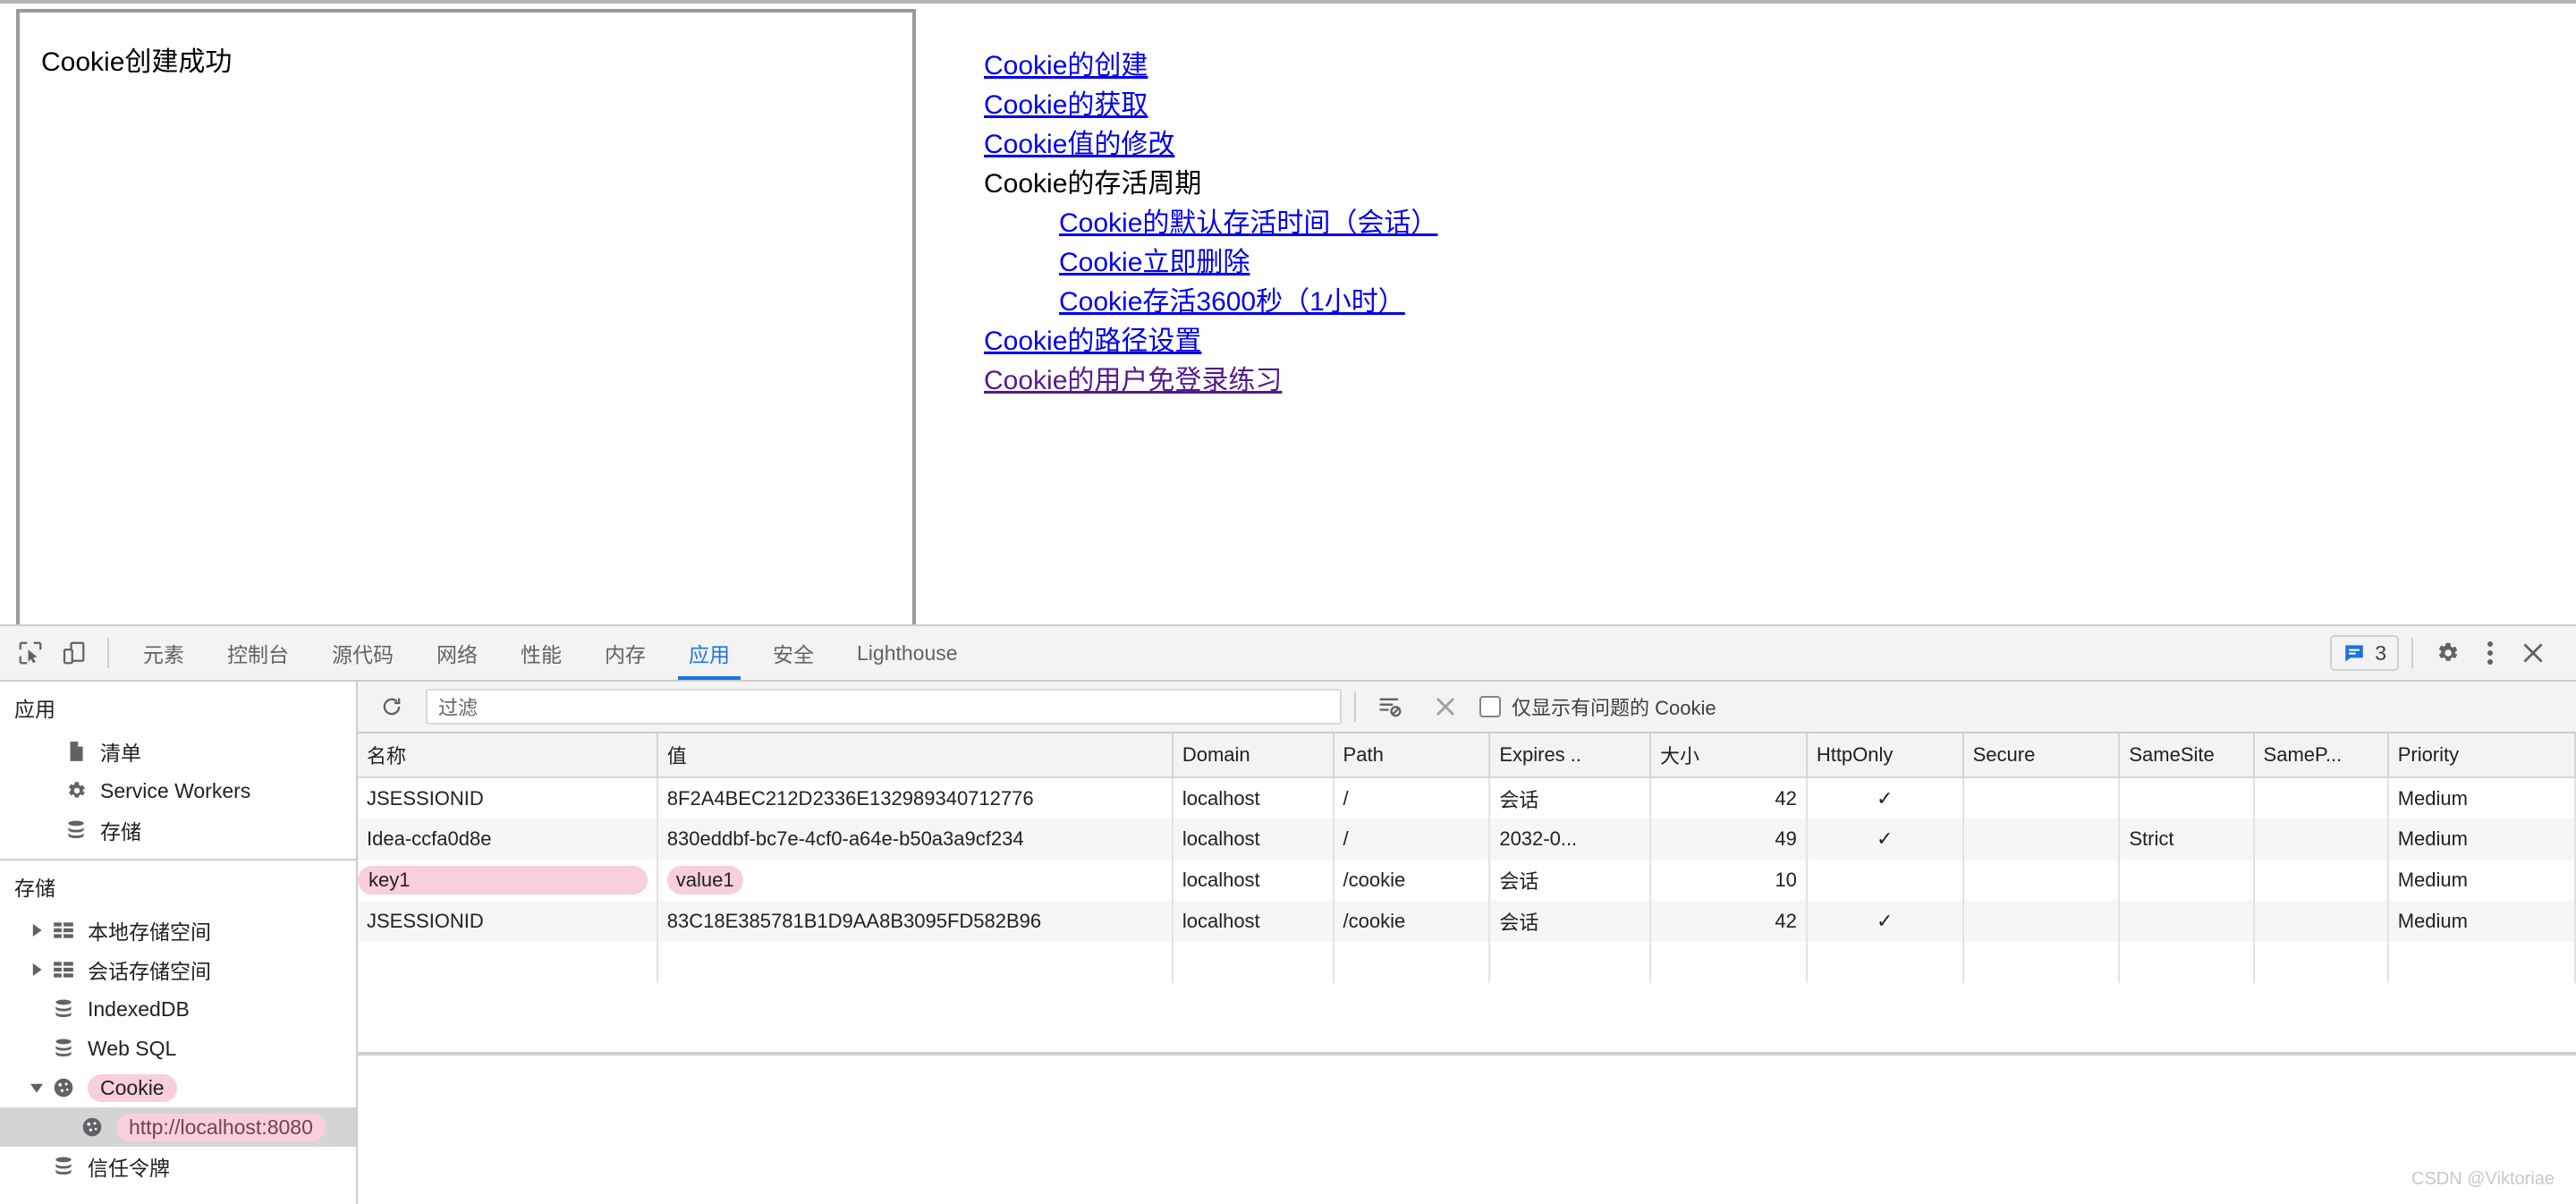 This screenshot has height=1204, width=2576. Describe the element at coordinates (178, 830) in the screenshot. I see `sidebar-item--: 存储` at that location.